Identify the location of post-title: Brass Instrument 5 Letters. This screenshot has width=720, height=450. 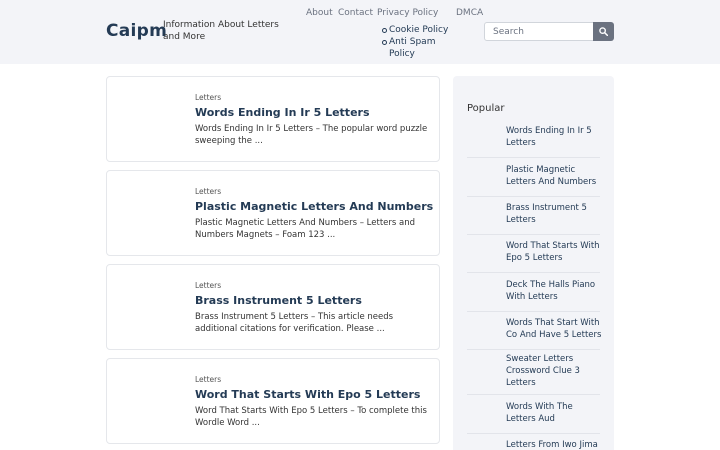
(315, 300).